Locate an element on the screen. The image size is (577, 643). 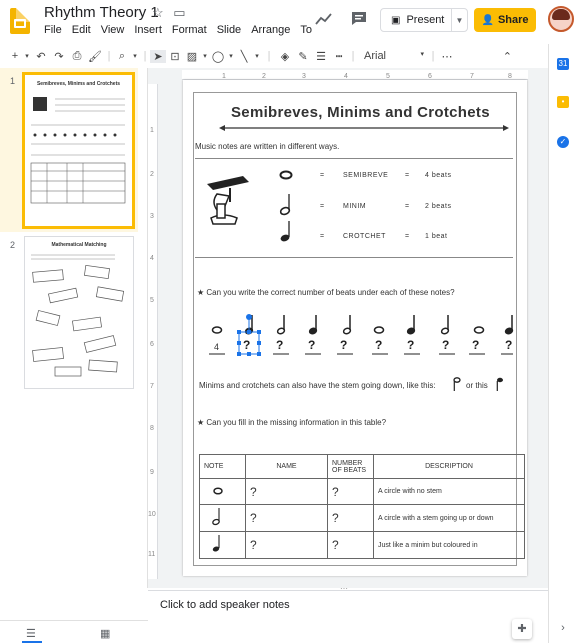
present-icon: ▣ is located at coordinates (396, 20).